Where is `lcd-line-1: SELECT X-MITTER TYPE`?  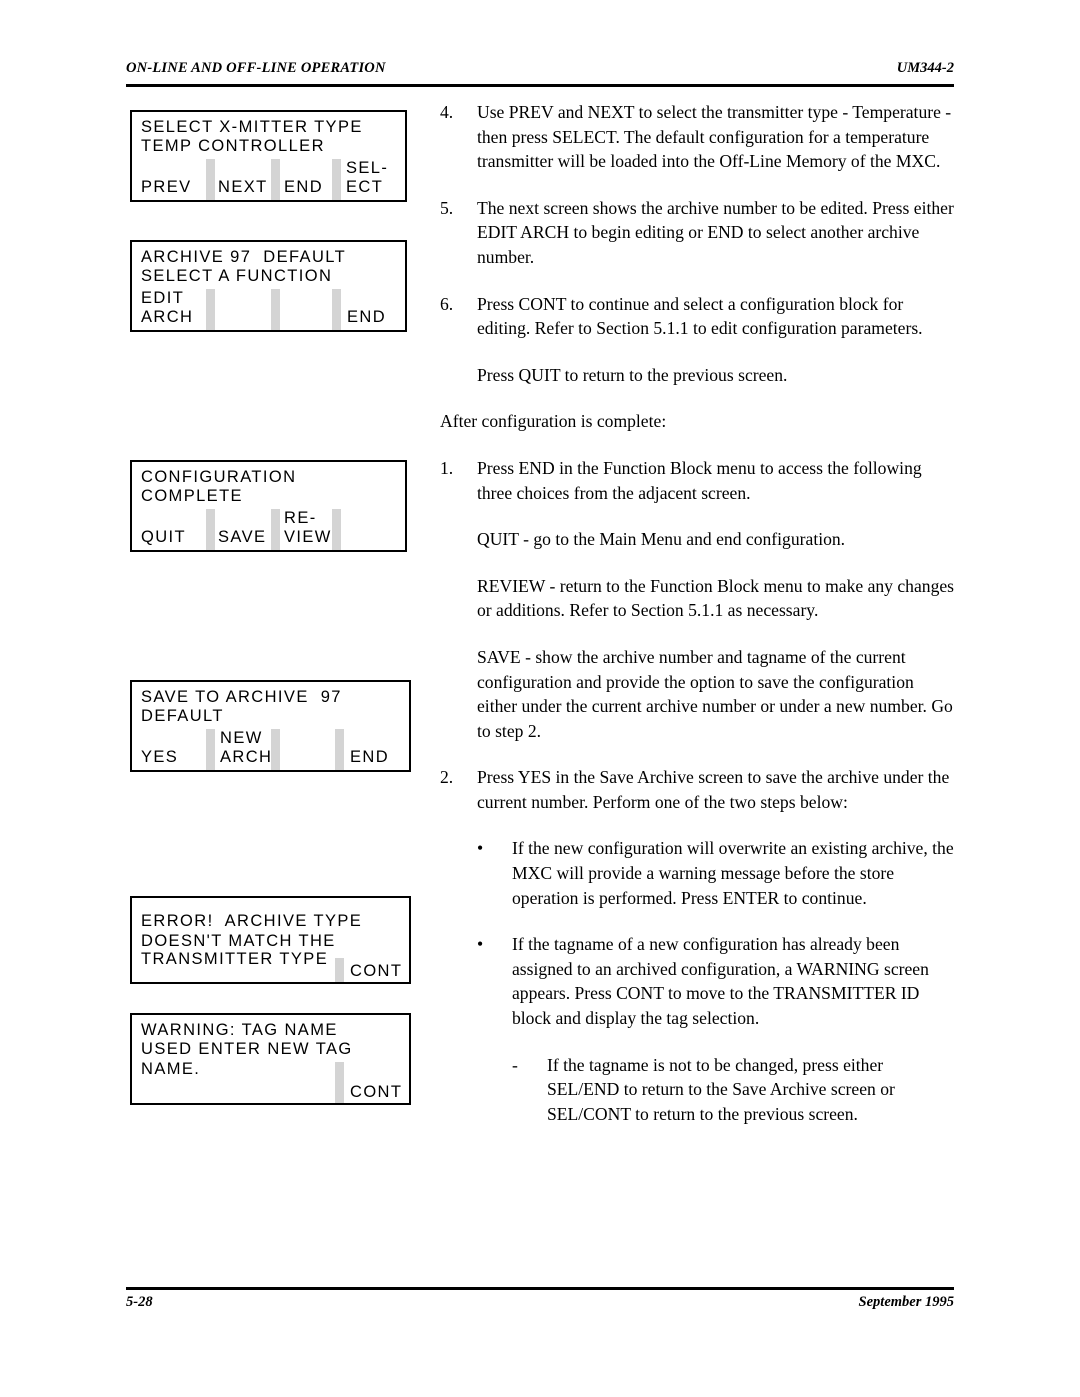
lcd-line-1: SELECT X-MITTER TYPE is located at coordinates (252, 127).